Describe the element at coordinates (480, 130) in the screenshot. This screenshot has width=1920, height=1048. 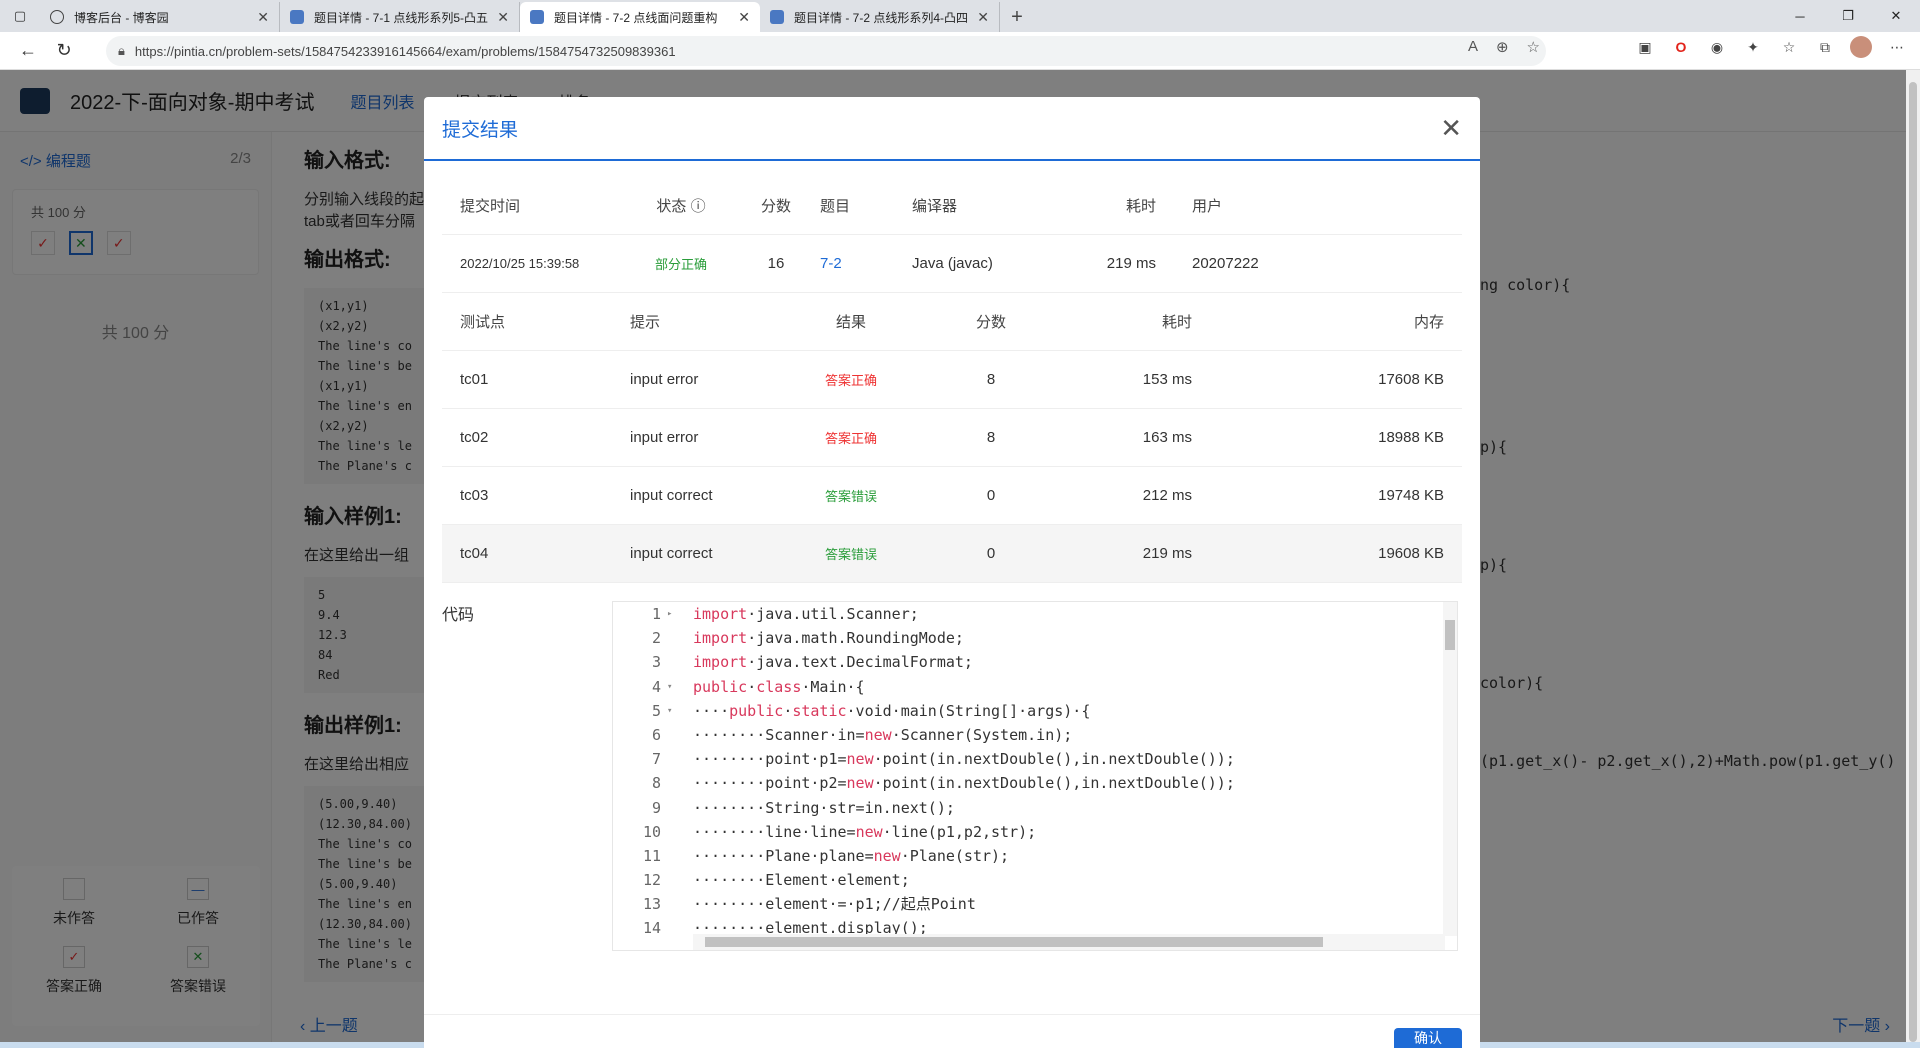
I see `dialog-title: 提交结果` at that location.